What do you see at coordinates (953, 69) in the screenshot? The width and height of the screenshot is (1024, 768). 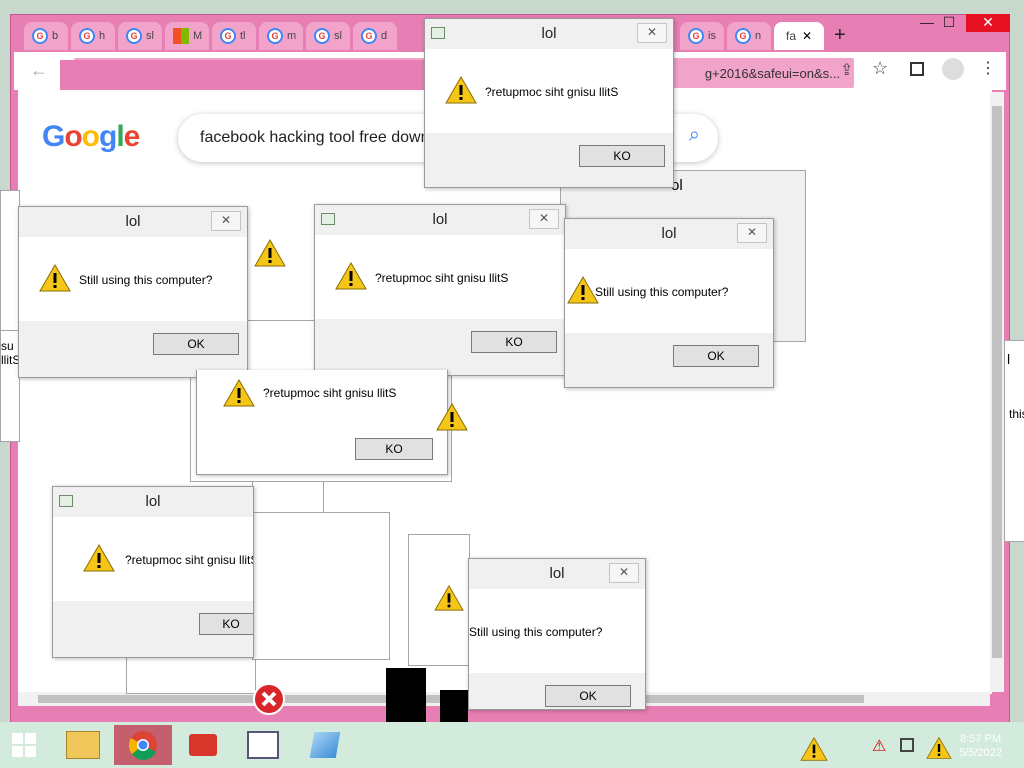 I see `profile-avatar-icon` at bounding box center [953, 69].